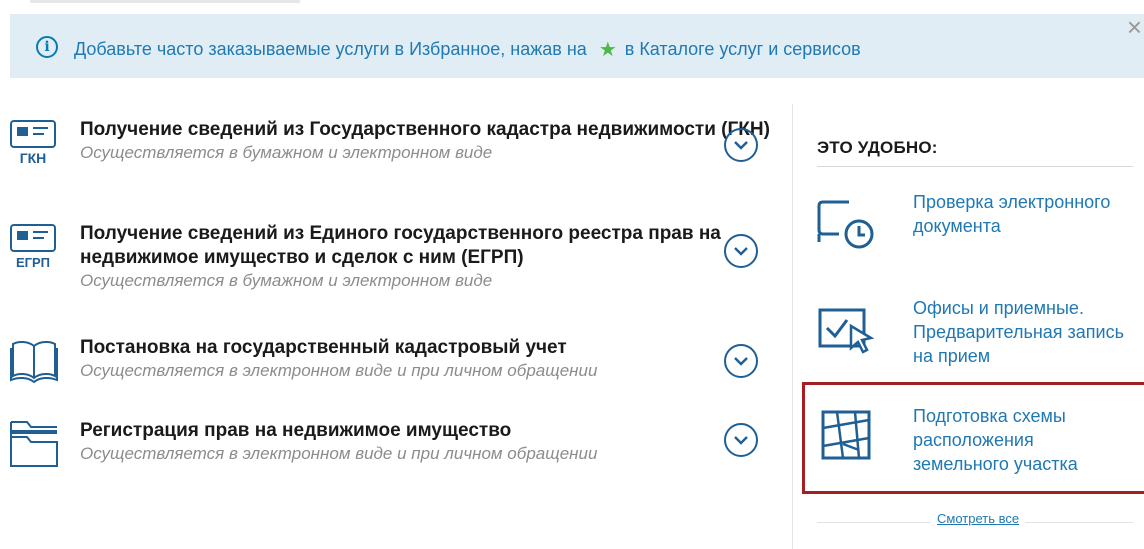  I want to click on service-title: Регистрация прав на недвижимое имущество, so click(430, 431).